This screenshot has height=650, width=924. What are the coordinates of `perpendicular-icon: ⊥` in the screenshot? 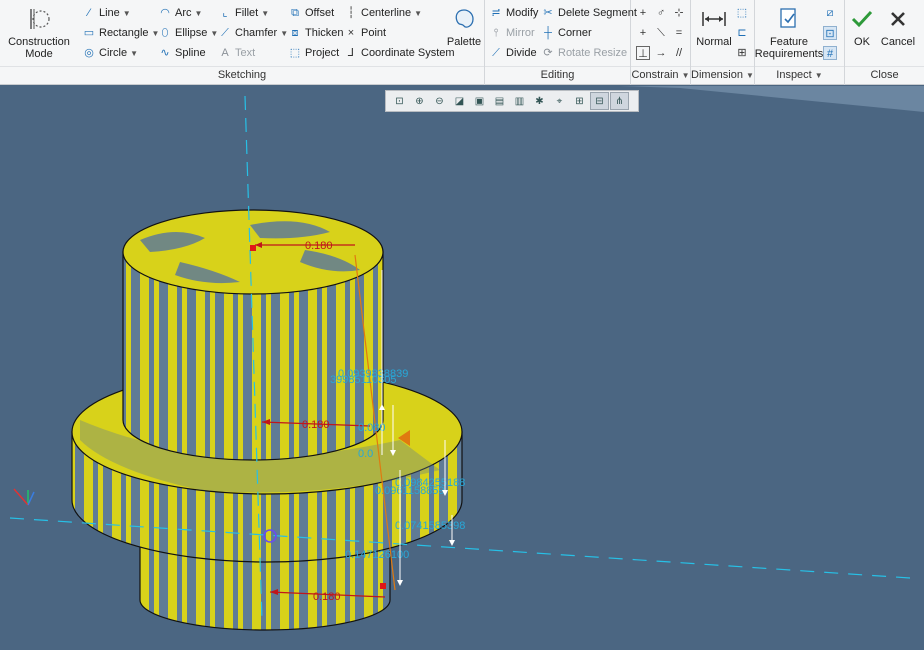 It's located at (643, 53).